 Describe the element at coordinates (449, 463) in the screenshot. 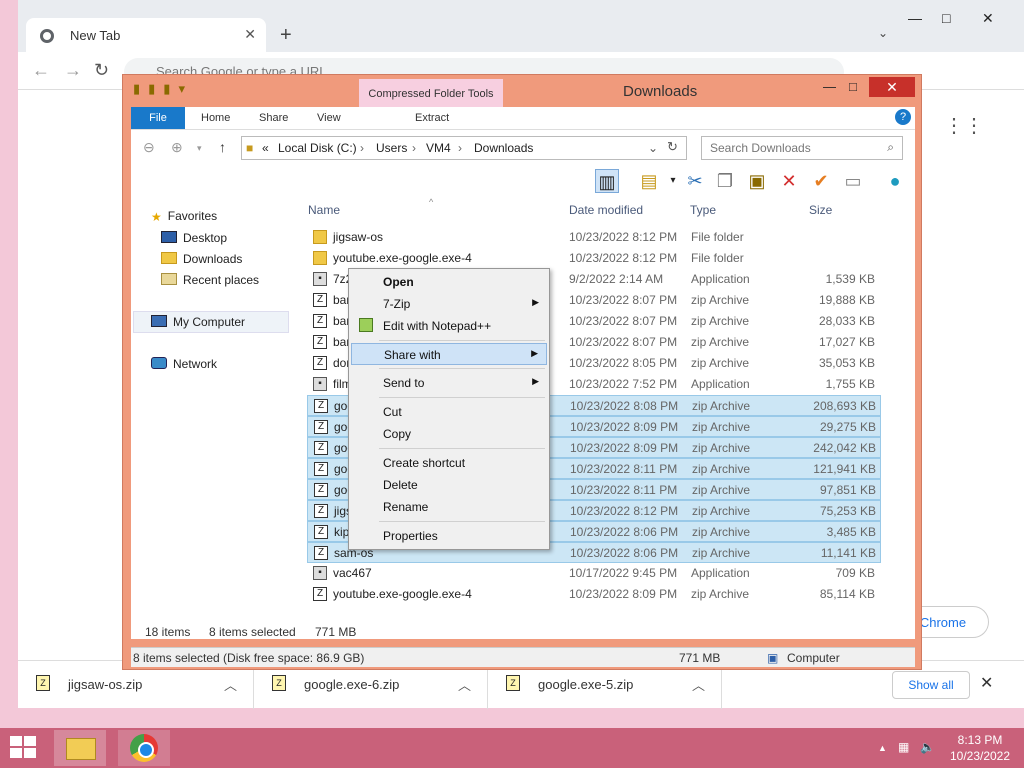

I see `menu-item-create-shortcut: Create shortcut` at that location.